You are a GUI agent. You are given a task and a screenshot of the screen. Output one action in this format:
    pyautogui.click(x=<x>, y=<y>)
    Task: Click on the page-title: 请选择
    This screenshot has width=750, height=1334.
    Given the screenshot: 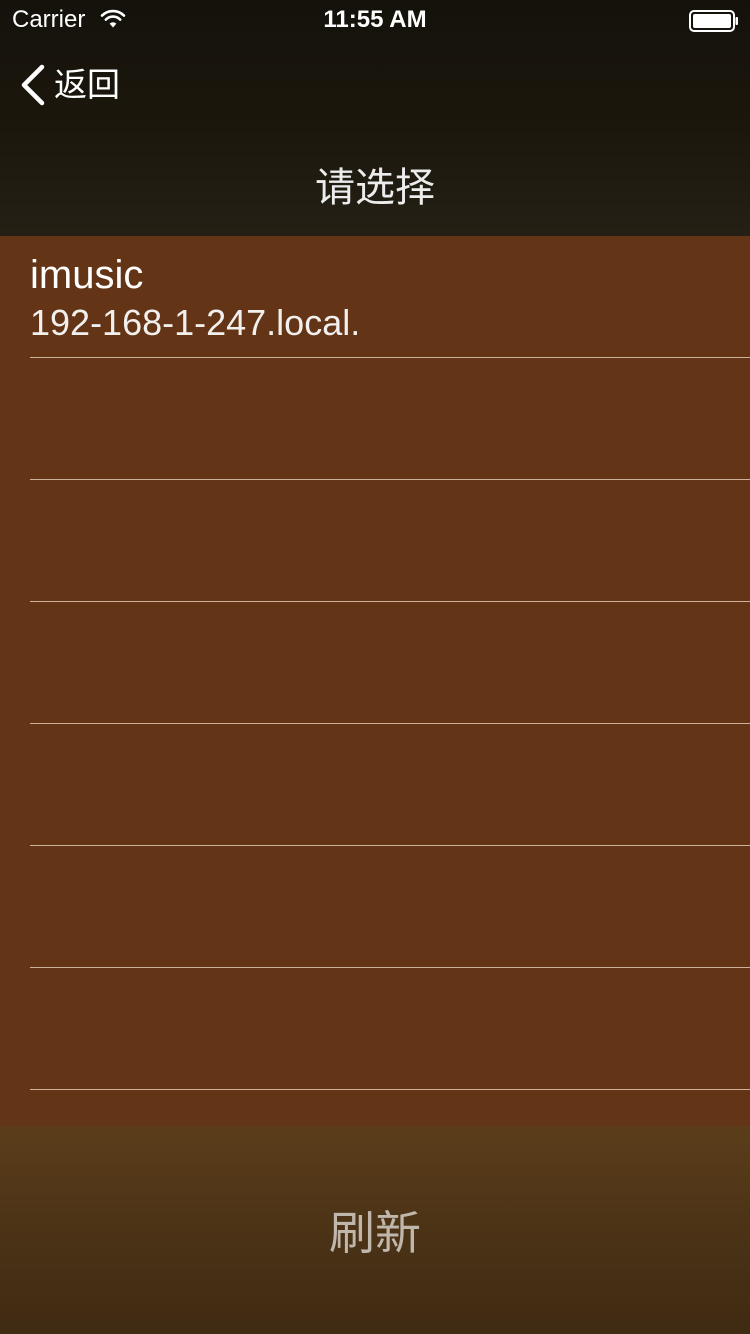 What is the action you would take?
    pyautogui.click(x=375, y=188)
    